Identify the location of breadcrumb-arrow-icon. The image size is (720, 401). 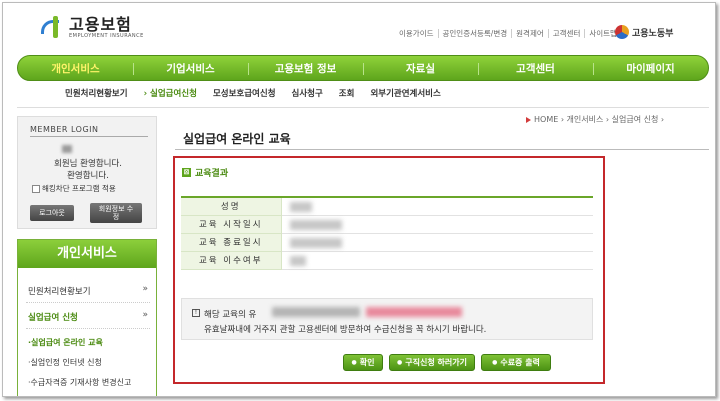
(528, 119).